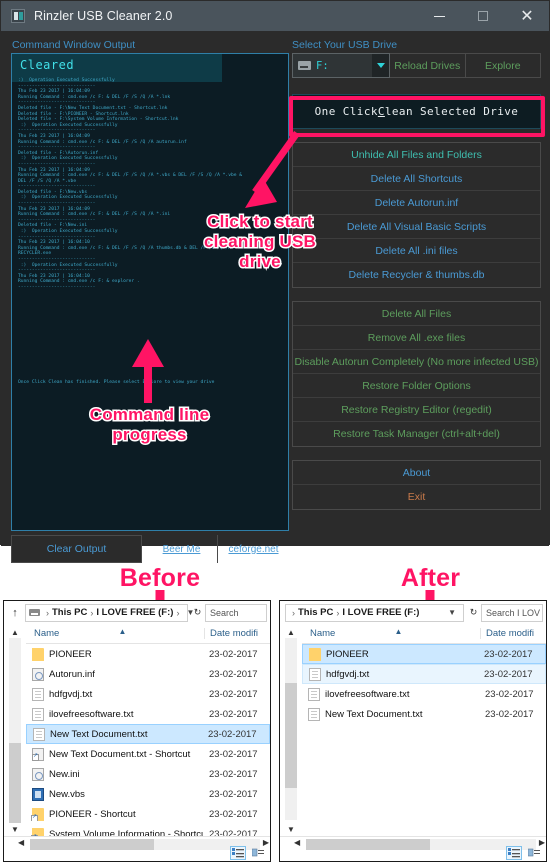 This screenshot has width=550, height=867. I want to click on table-row: New.vbs 23-02-2017, so click(148, 794).